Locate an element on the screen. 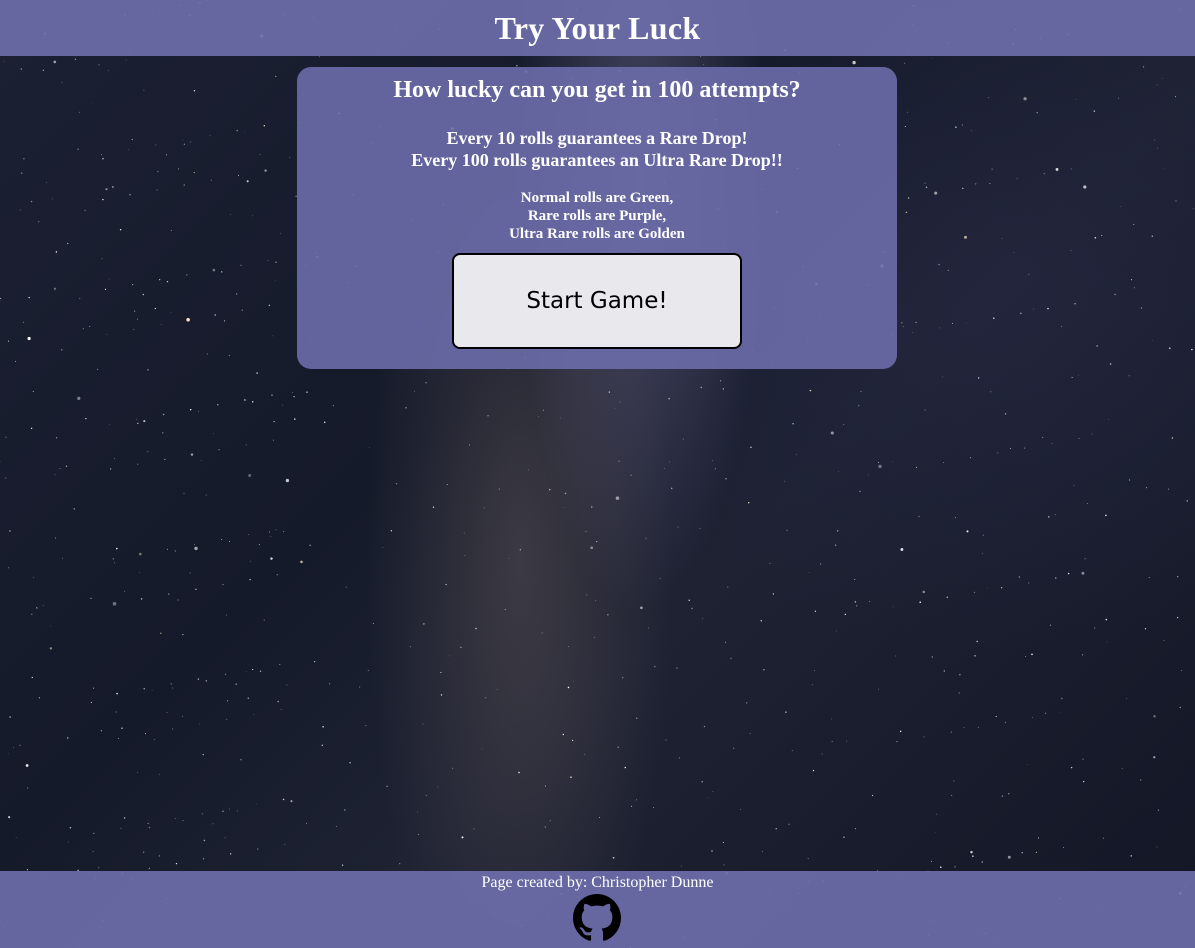 Image resolution: width=1195 pixels, height=948 pixels. start-game-button: Start Game! is located at coordinates (597, 301).